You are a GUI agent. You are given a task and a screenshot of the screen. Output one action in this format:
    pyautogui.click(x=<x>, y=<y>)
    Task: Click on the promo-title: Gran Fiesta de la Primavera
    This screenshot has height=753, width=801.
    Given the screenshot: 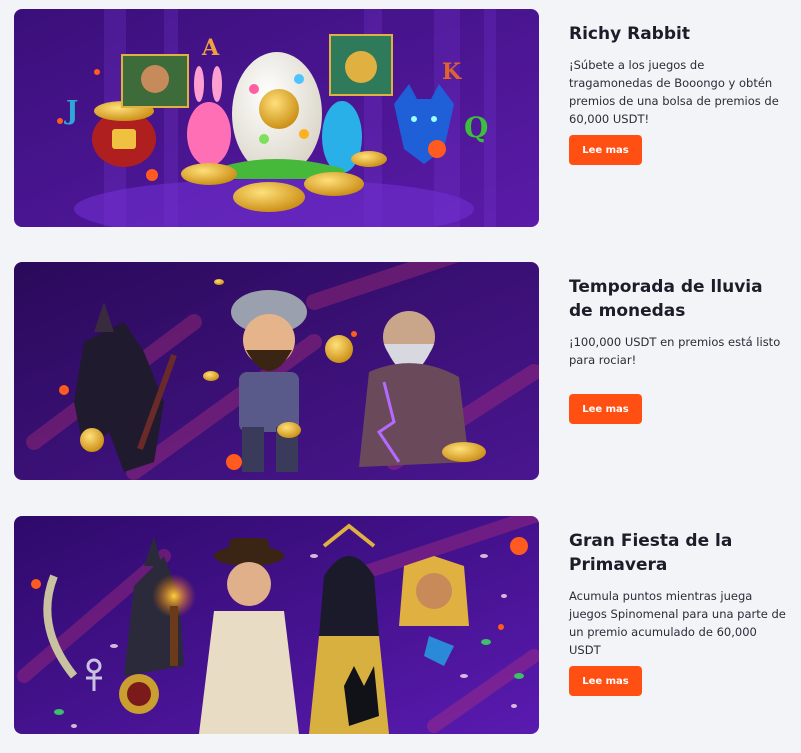 What is the action you would take?
    pyautogui.click(x=651, y=553)
    